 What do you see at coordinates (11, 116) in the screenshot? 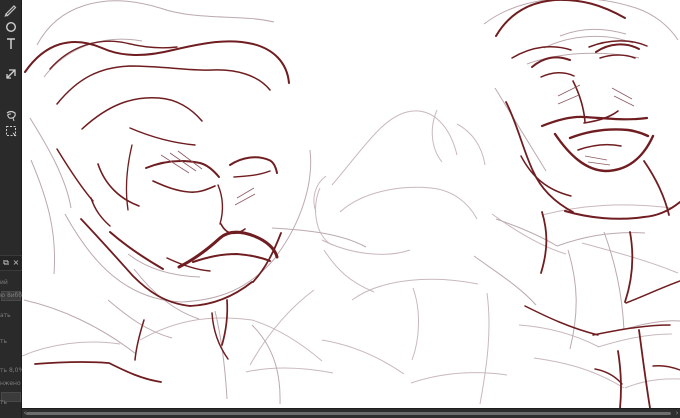
I see `lasso-tool-icon` at bounding box center [11, 116].